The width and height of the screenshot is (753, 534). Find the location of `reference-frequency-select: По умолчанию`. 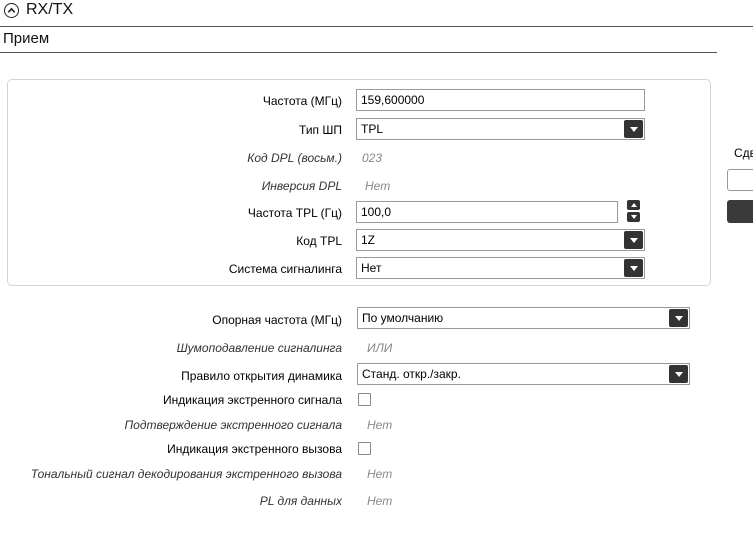

reference-frequency-select: По умолчанию is located at coordinates (523, 318).